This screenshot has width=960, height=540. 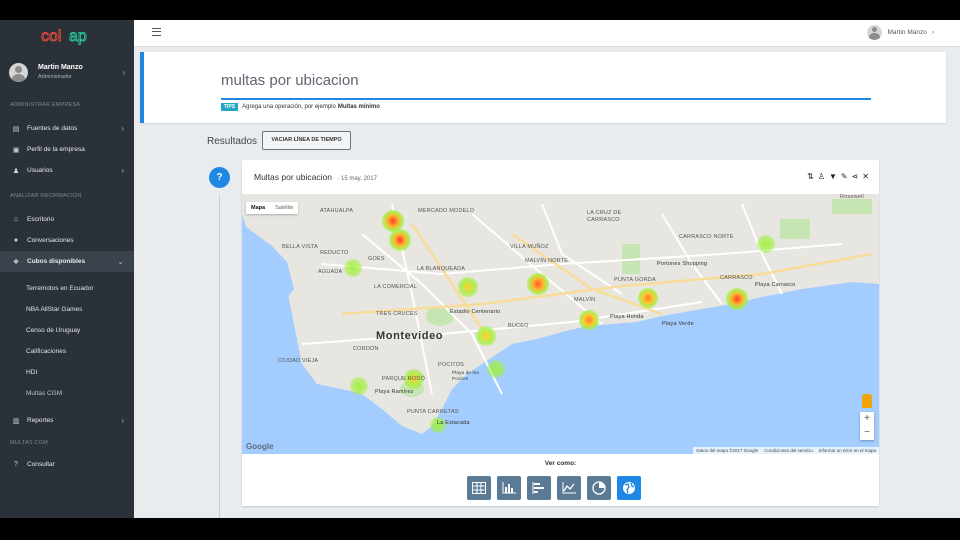 I want to click on map-label: GOES, so click(x=376, y=259).